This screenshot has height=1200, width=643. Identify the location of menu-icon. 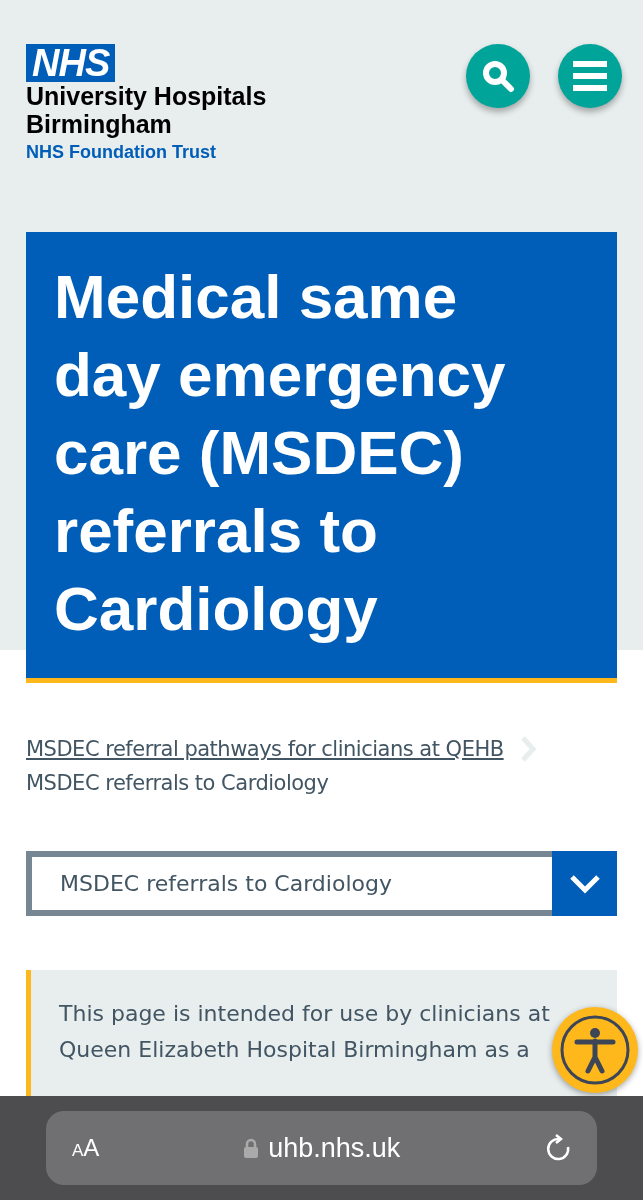
(590, 76).